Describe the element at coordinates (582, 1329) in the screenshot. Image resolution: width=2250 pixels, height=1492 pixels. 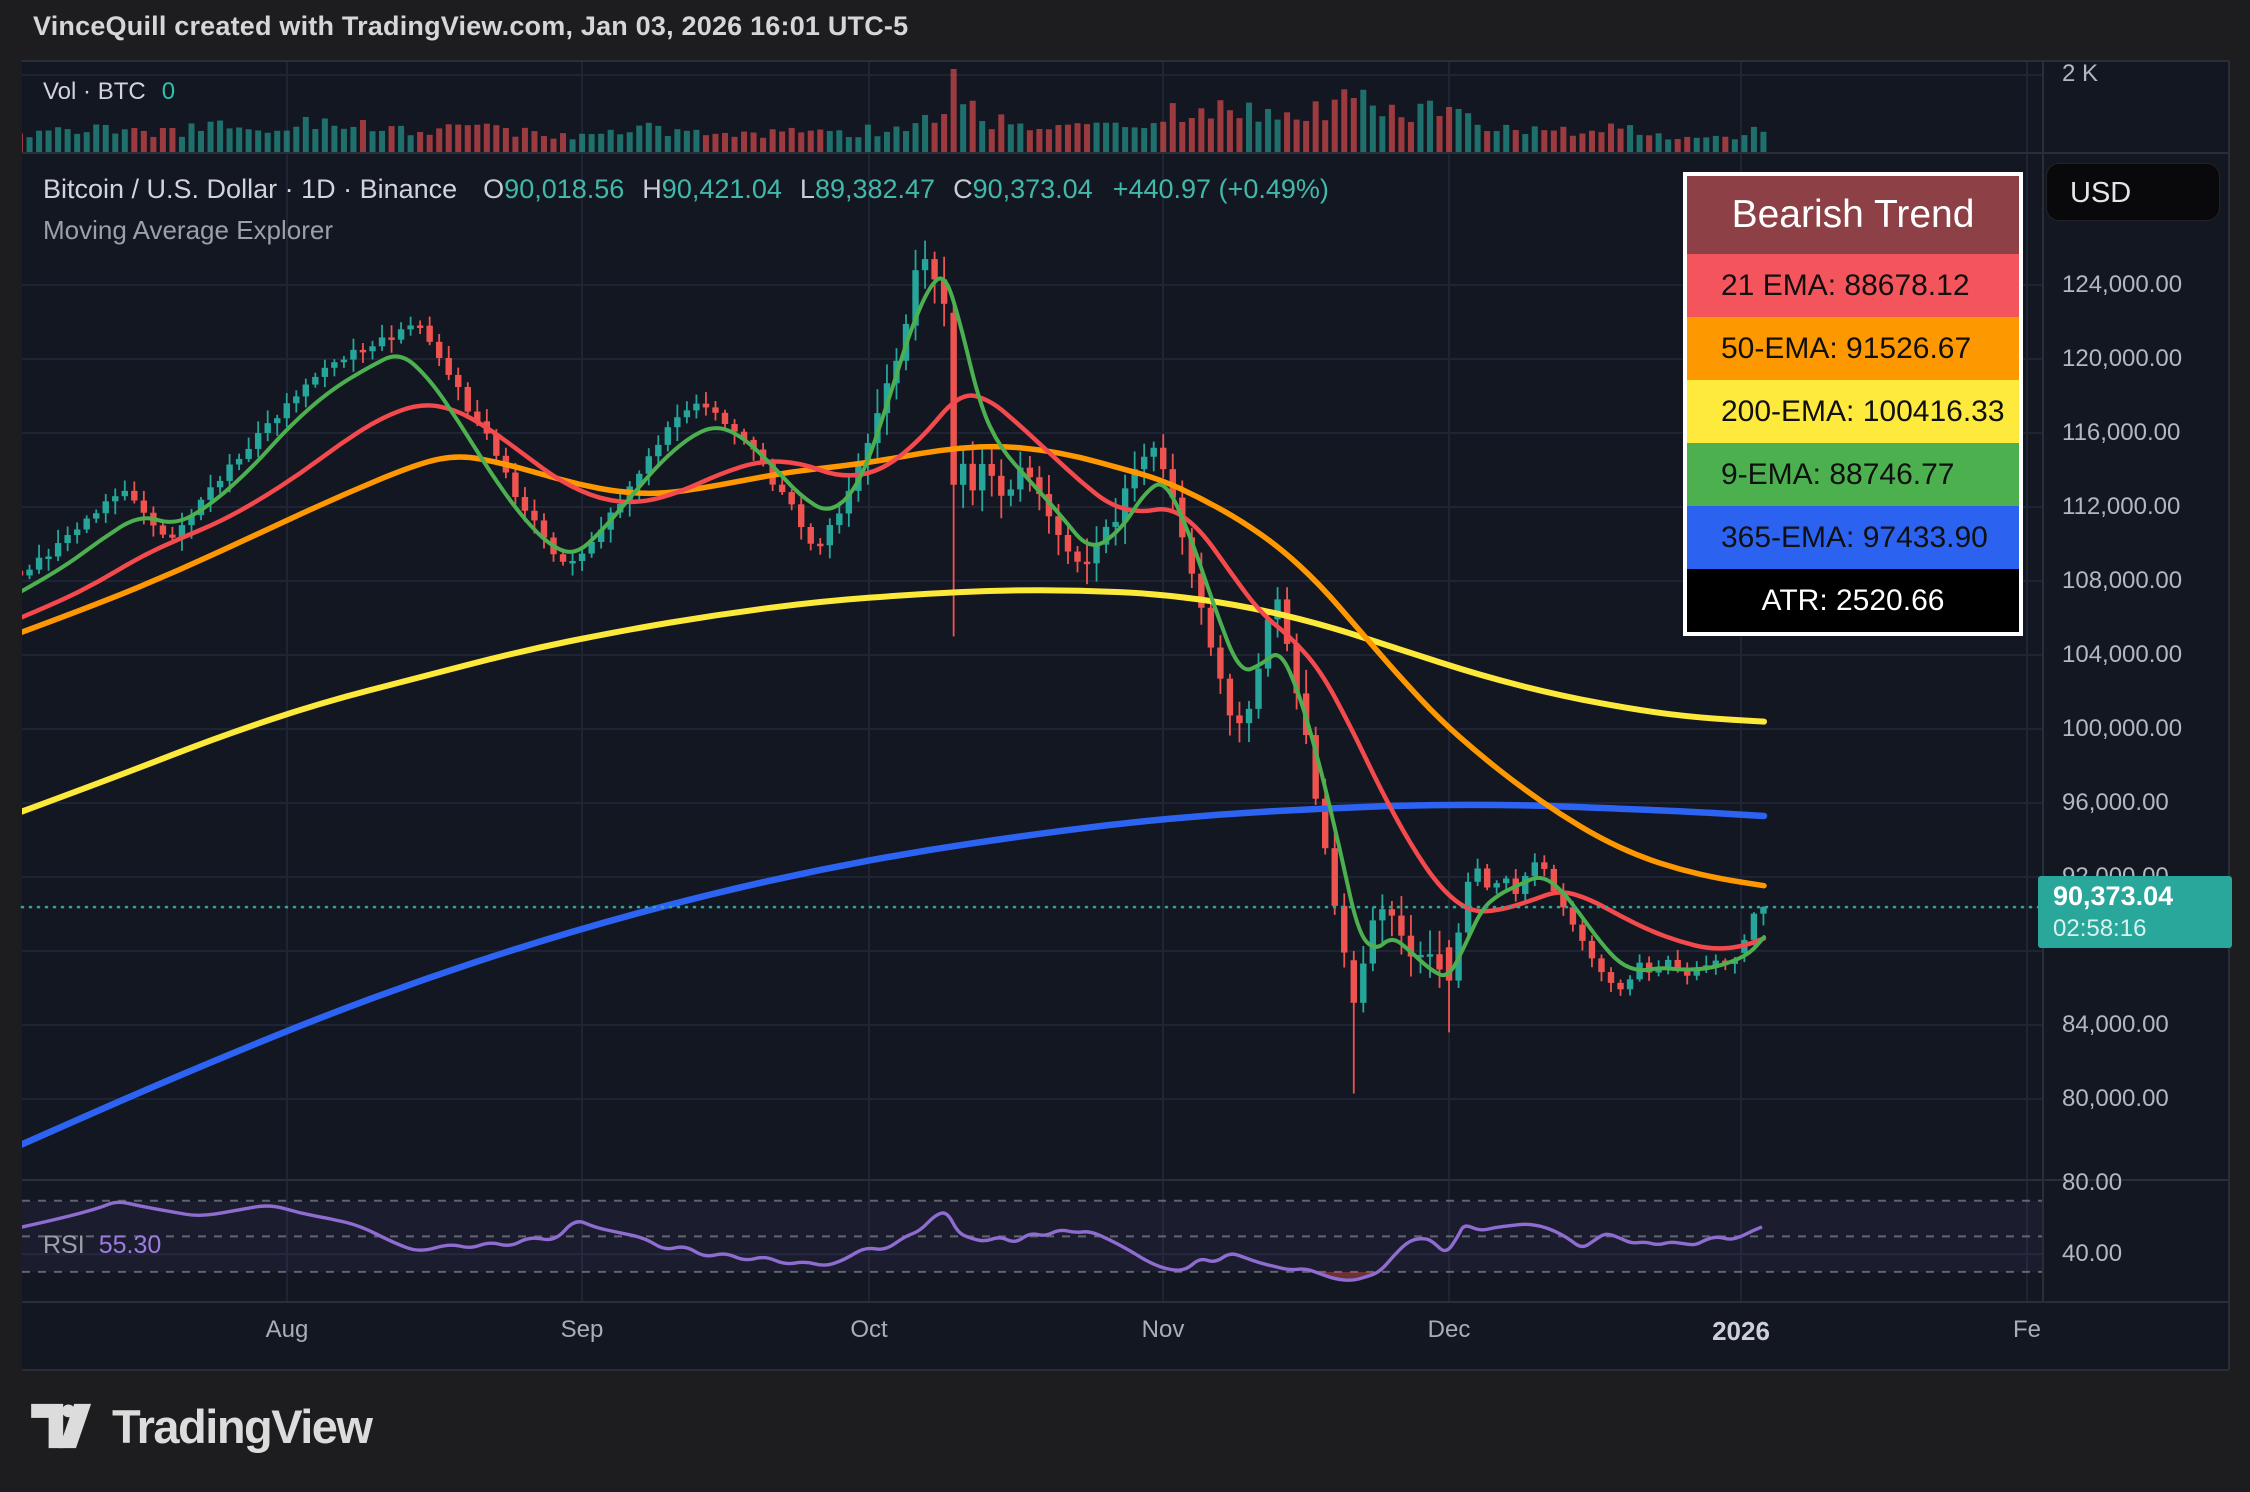
I see `time-axis-label: Sep` at that location.